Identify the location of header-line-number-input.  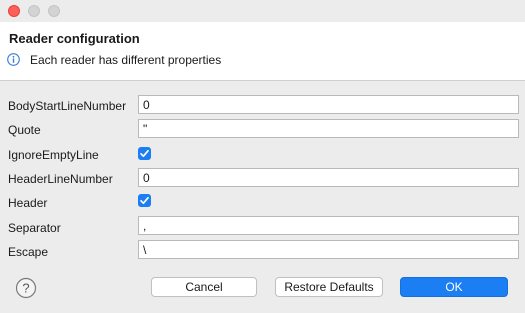
(328, 177).